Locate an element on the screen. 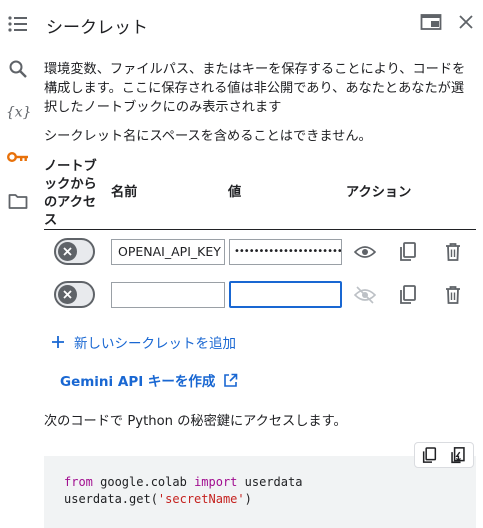 Image resolution: width=483 pixels, height=528 pixels. add-secret-button: 新しいシークレットを追加 is located at coordinates (144, 342).